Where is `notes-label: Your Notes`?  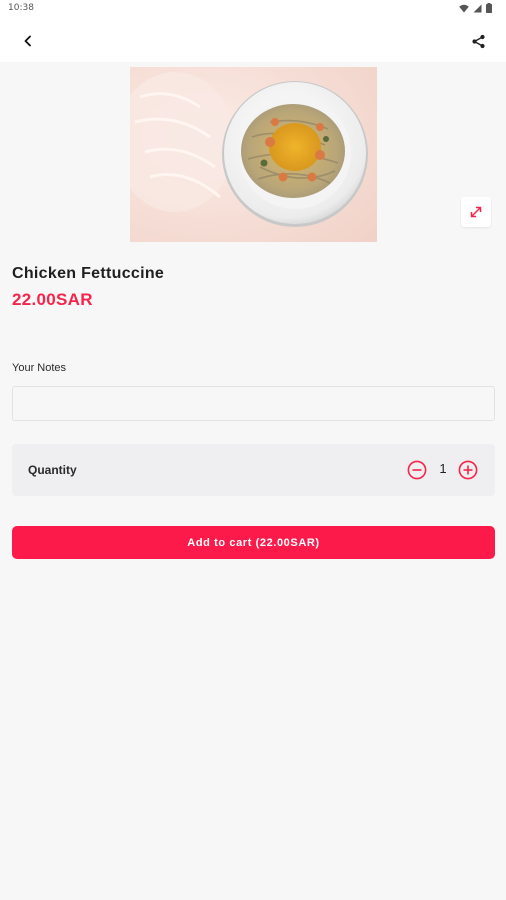
notes-label: Your Notes is located at coordinates (39, 368).